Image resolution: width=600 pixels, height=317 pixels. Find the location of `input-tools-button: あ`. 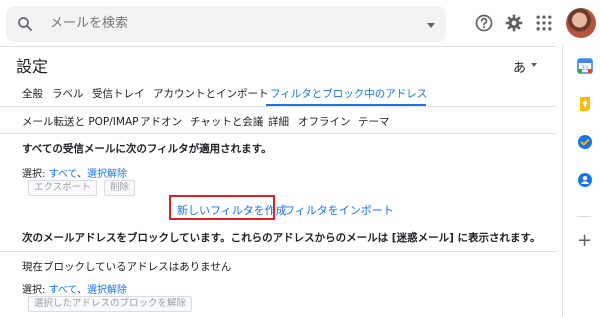

input-tools-button: あ is located at coordinates (519, 66).